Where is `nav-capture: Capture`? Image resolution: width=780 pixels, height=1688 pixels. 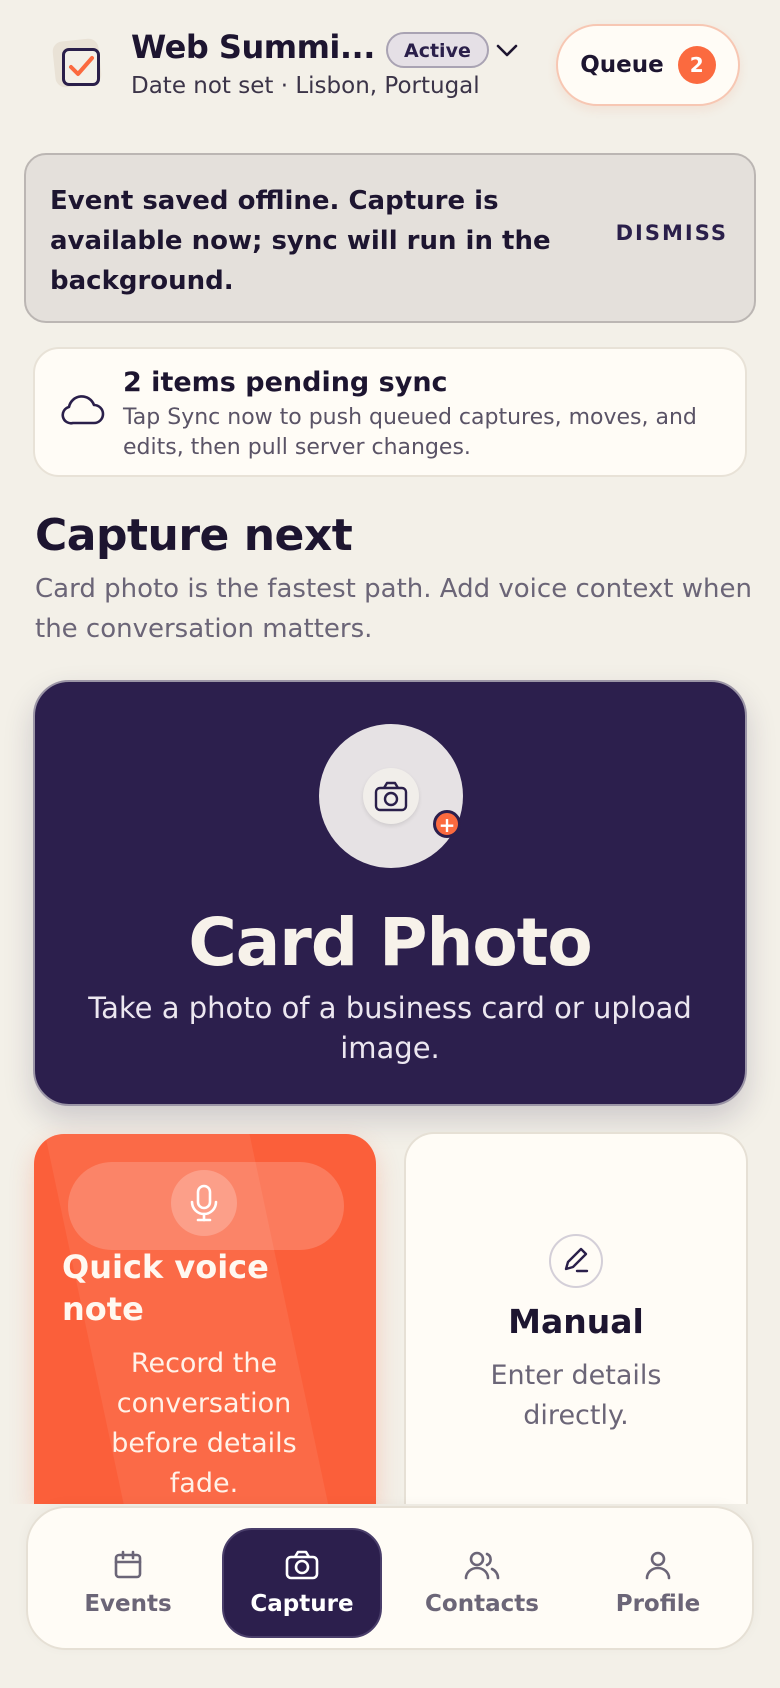 nav-capture: Capture is located at coordinates (302, 1583).